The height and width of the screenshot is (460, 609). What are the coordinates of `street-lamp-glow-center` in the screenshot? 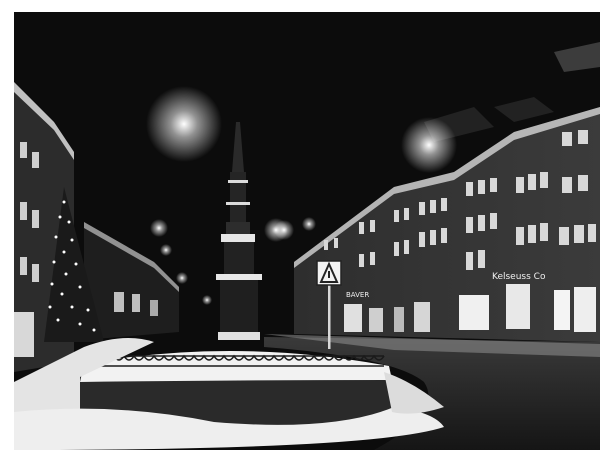 It's located at (276, 230).